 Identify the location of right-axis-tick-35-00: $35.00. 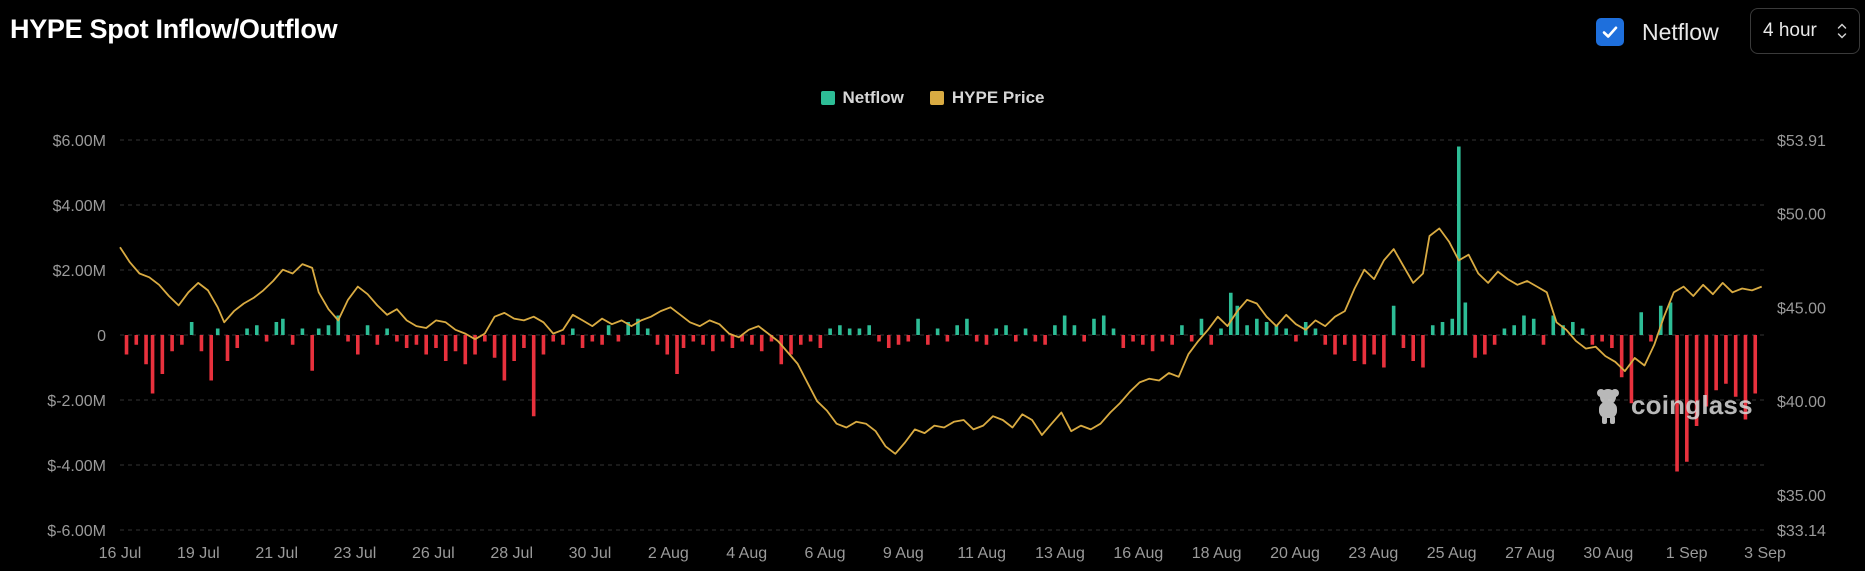
(1801, 496).